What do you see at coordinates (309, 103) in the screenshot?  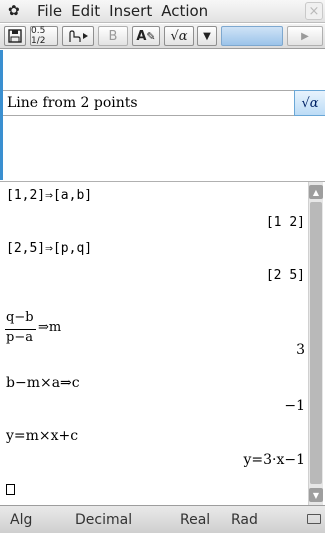 I see `sqrt-key: √α` at bounding box center [309, 103].